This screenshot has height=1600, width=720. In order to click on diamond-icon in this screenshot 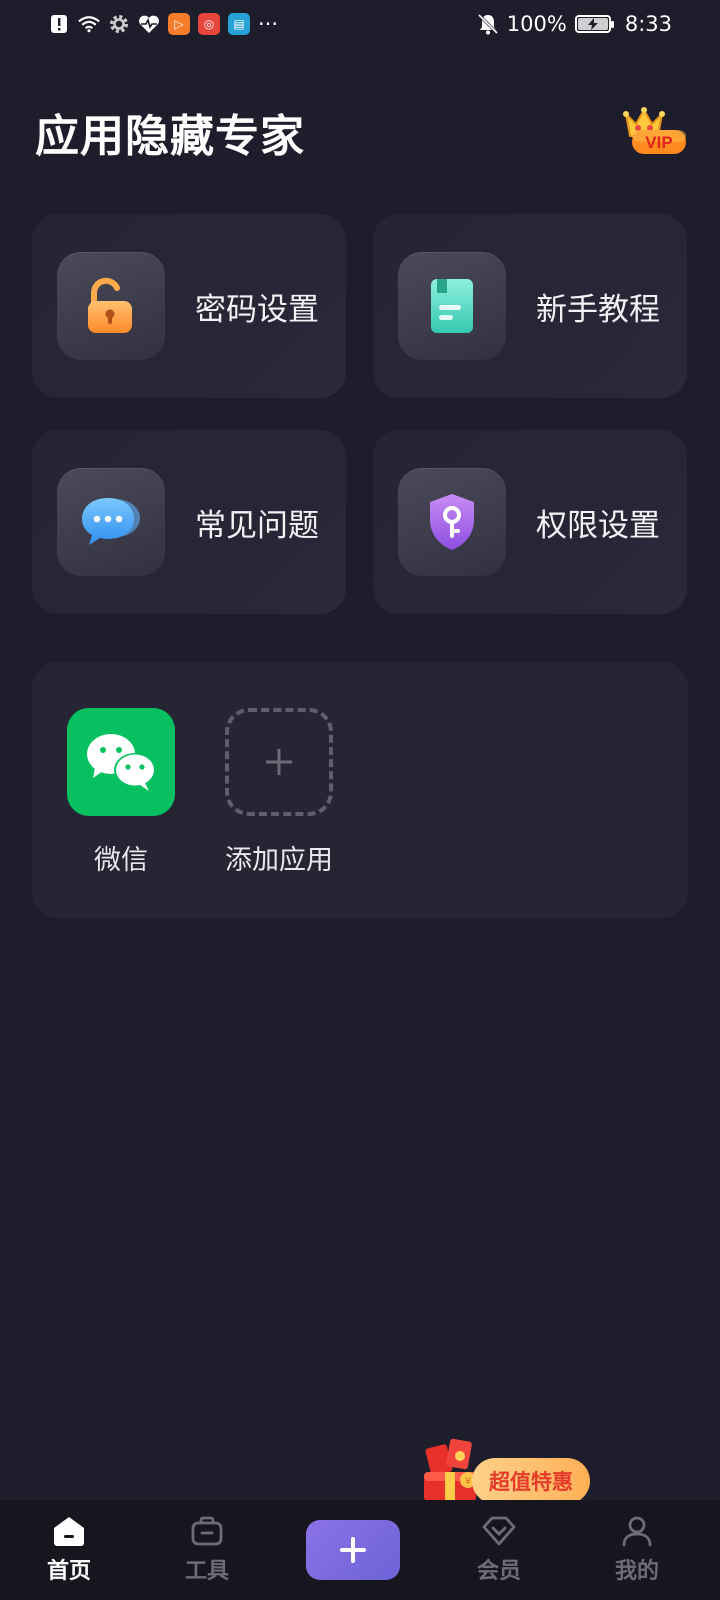, I will do `click(499, 1531)`.